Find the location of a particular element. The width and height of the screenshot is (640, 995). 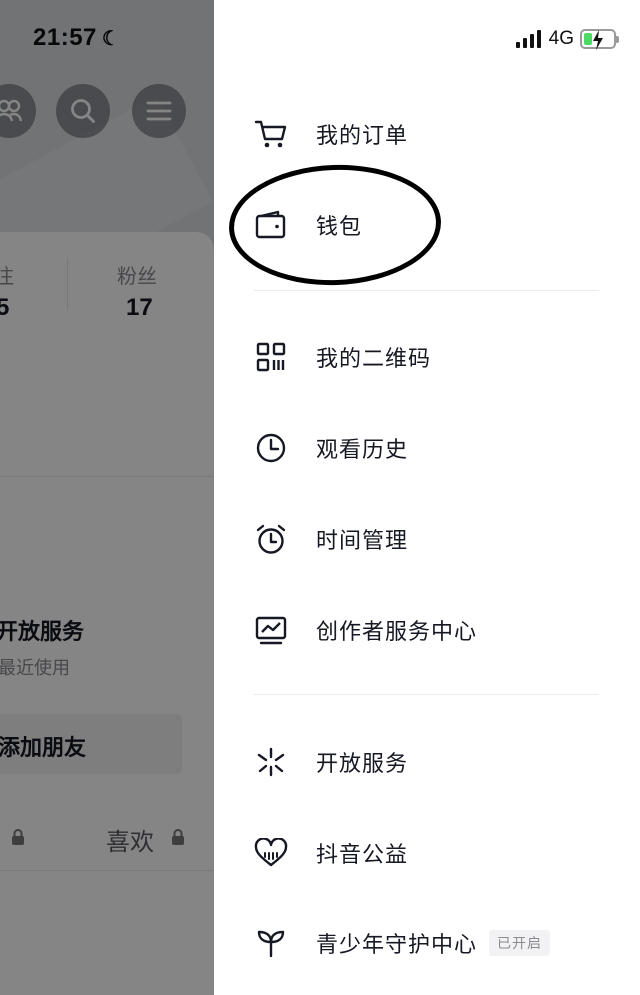

network-type: 4G is located at coordinates (561, 38).